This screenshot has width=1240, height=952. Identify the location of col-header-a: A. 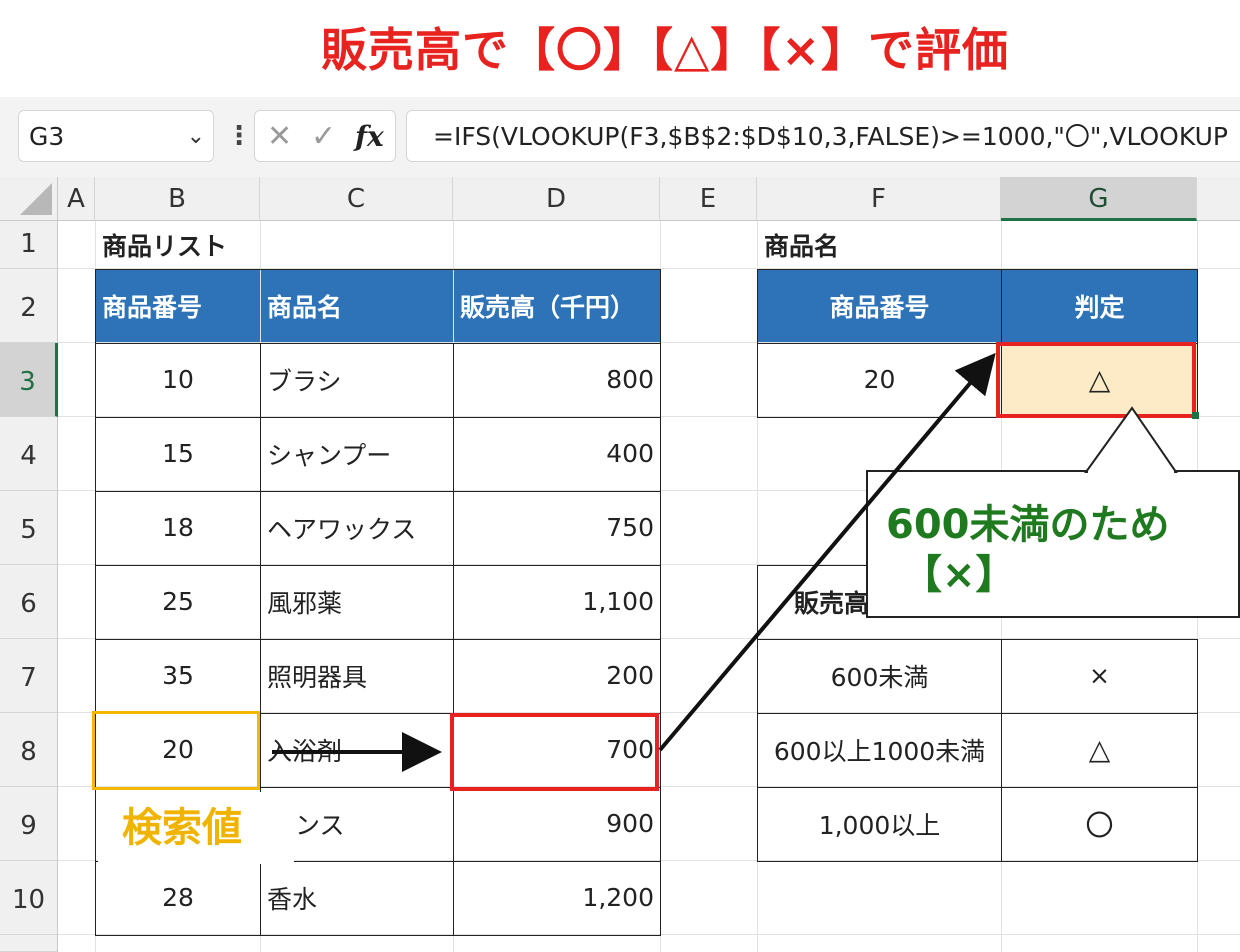
(76, 199).